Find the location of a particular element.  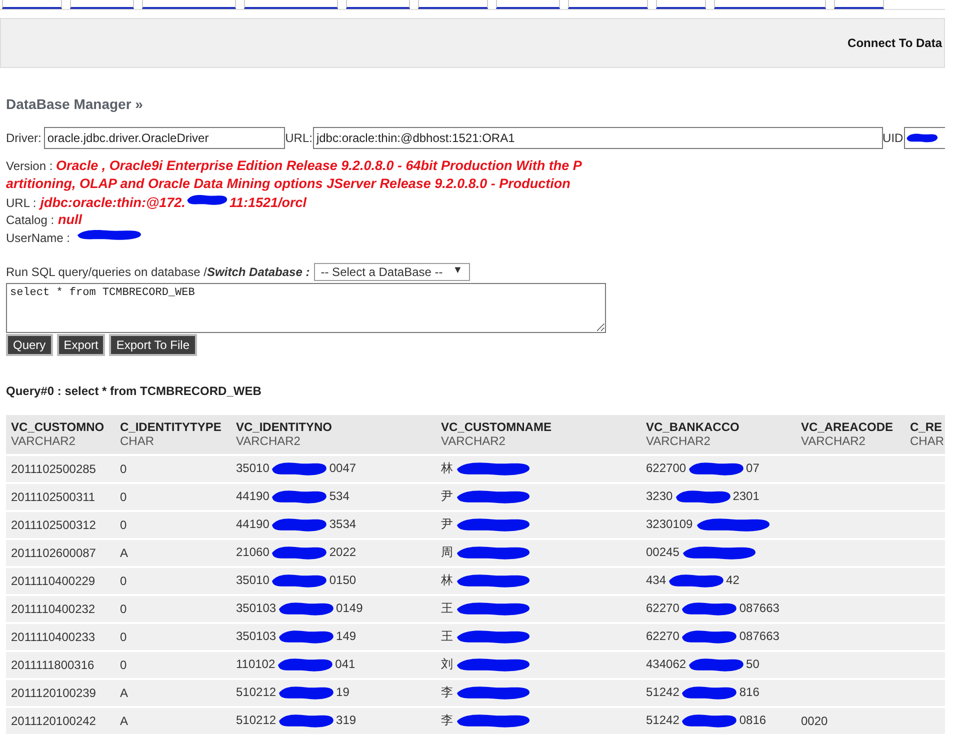

info-label: UserName : is located at coordinates (38, 238).